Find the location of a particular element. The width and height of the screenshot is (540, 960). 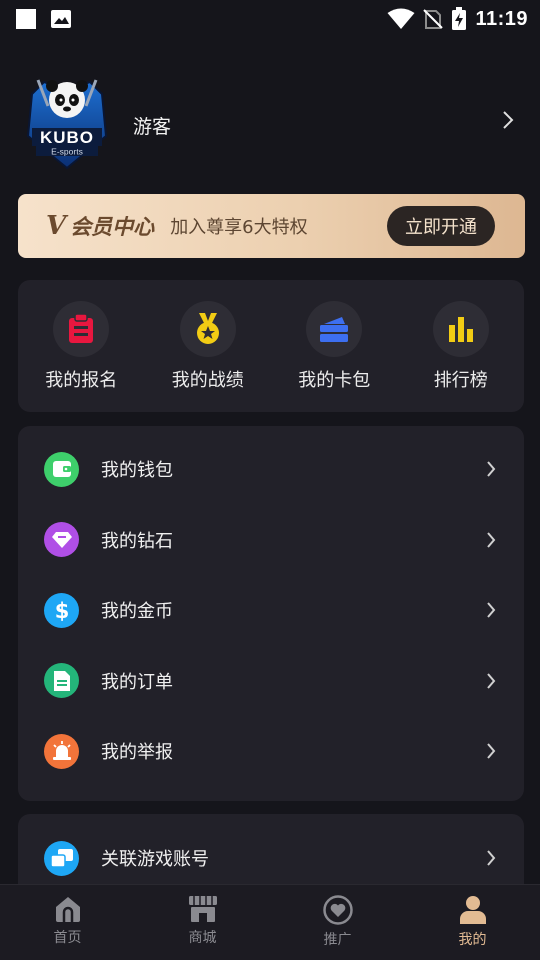

home-icon is located at coordinates (67, 909).